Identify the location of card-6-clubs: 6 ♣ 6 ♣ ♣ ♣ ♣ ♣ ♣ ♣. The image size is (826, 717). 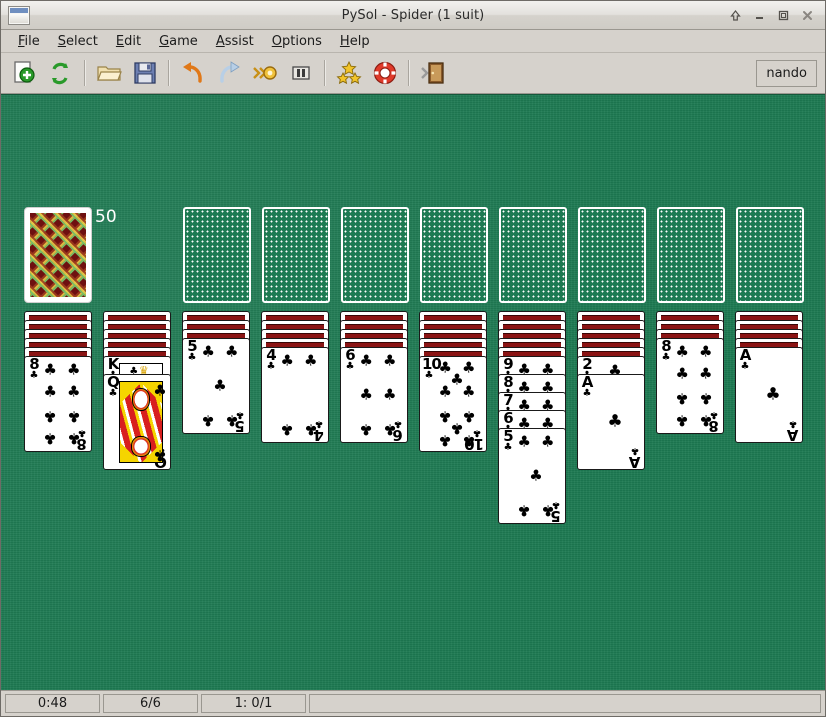
(374, 395).